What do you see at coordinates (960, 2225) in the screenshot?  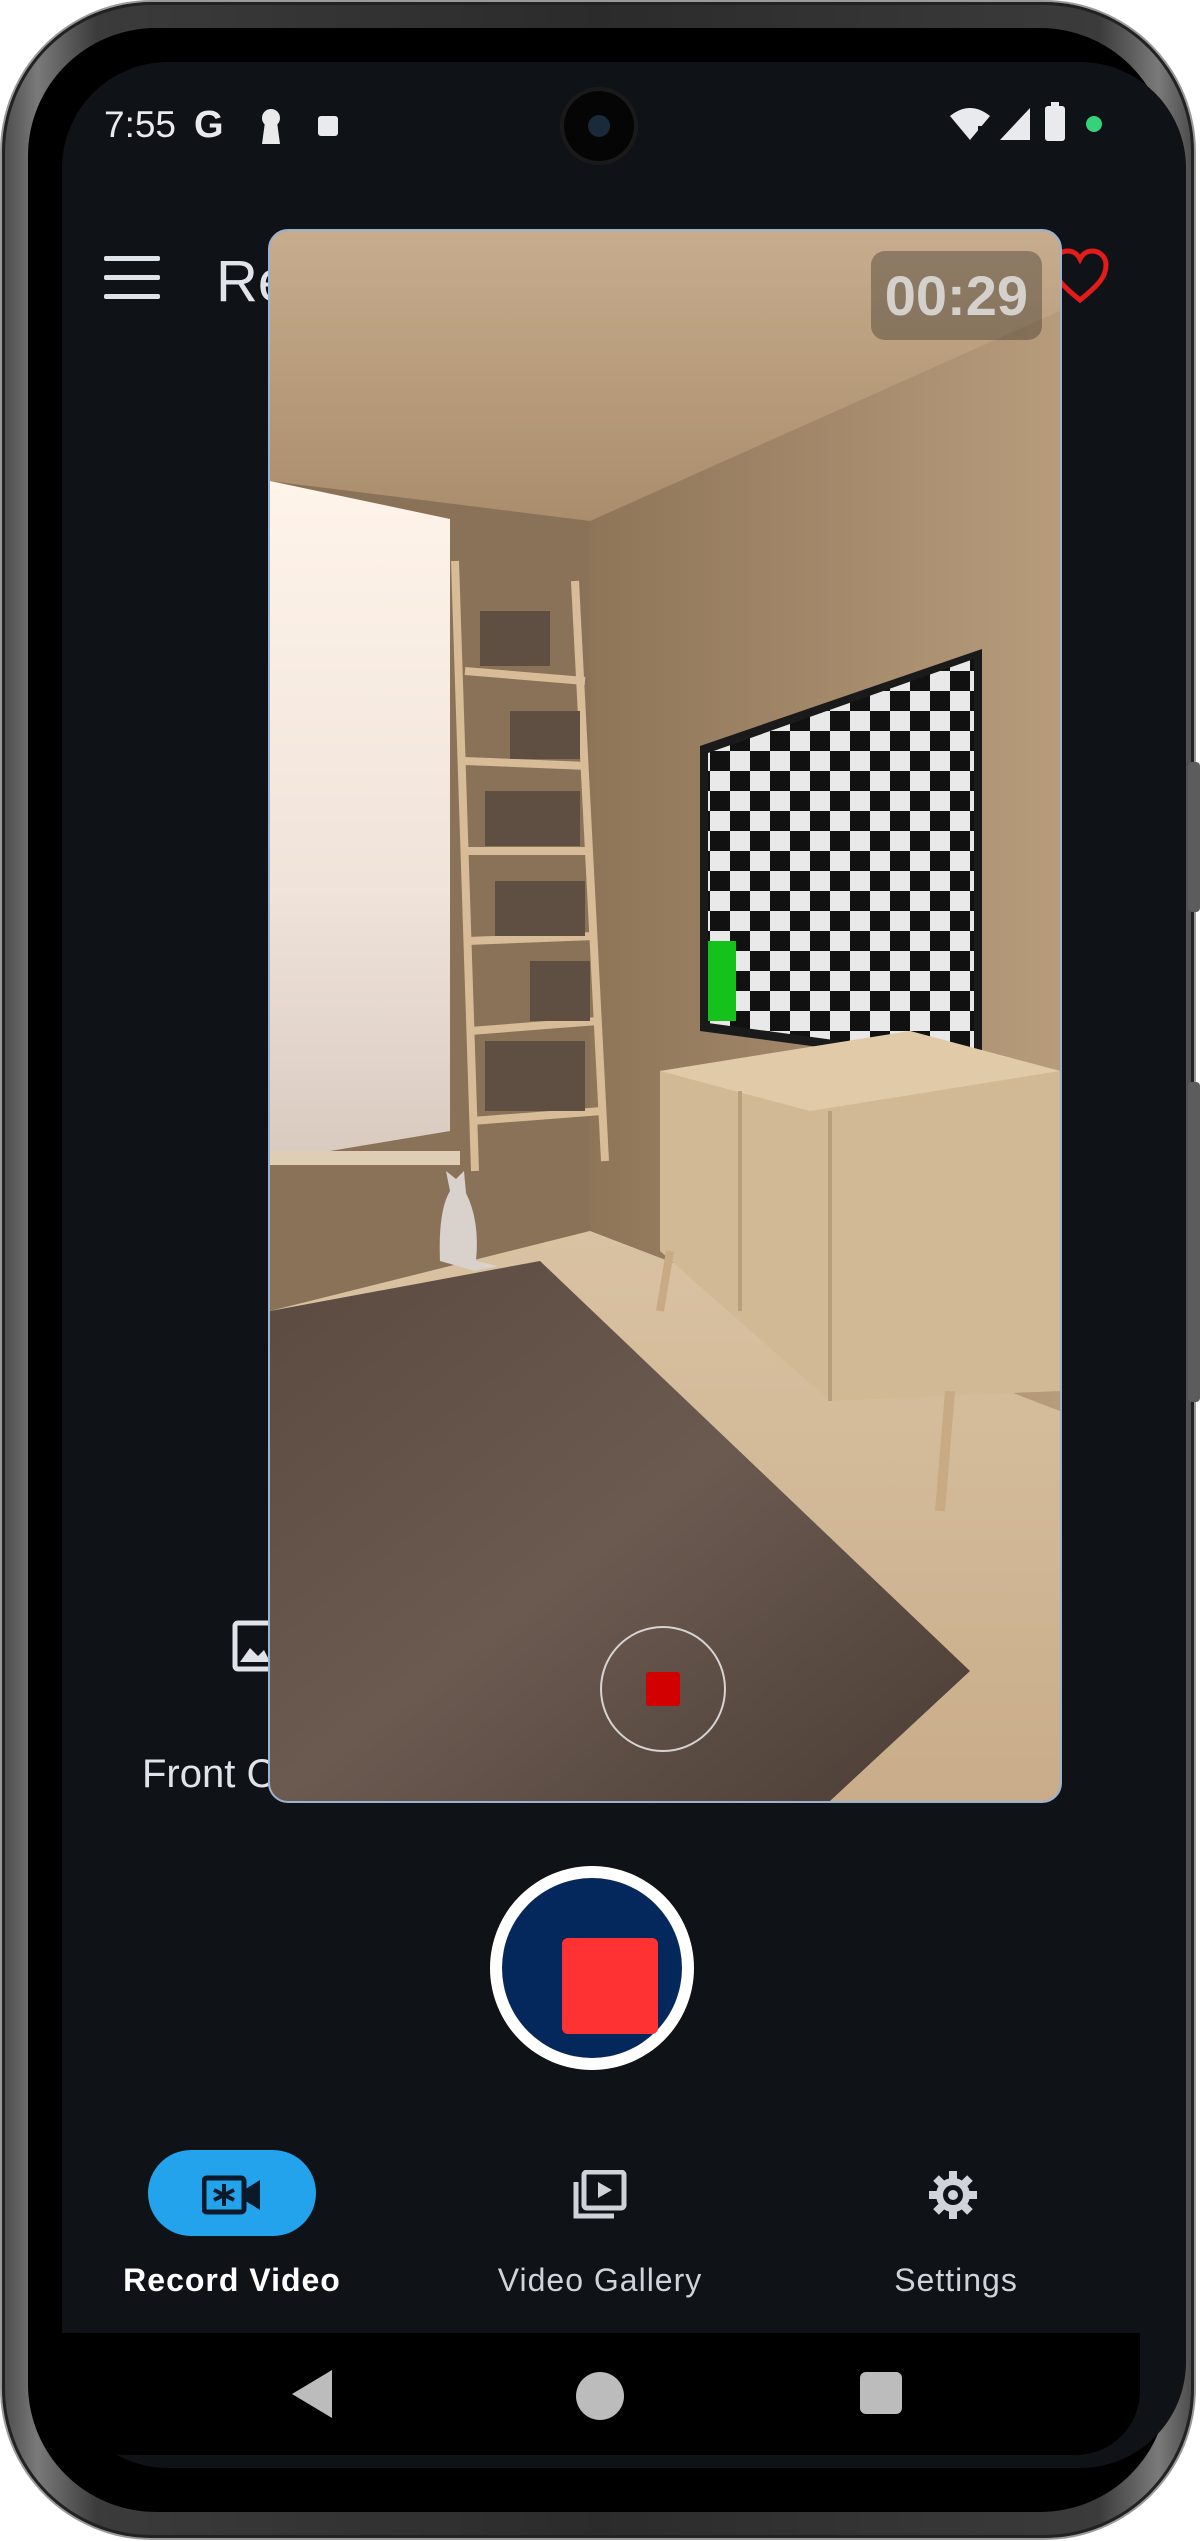 I see `nav-item-settings: Settings` at bounding box center [960, 2225].